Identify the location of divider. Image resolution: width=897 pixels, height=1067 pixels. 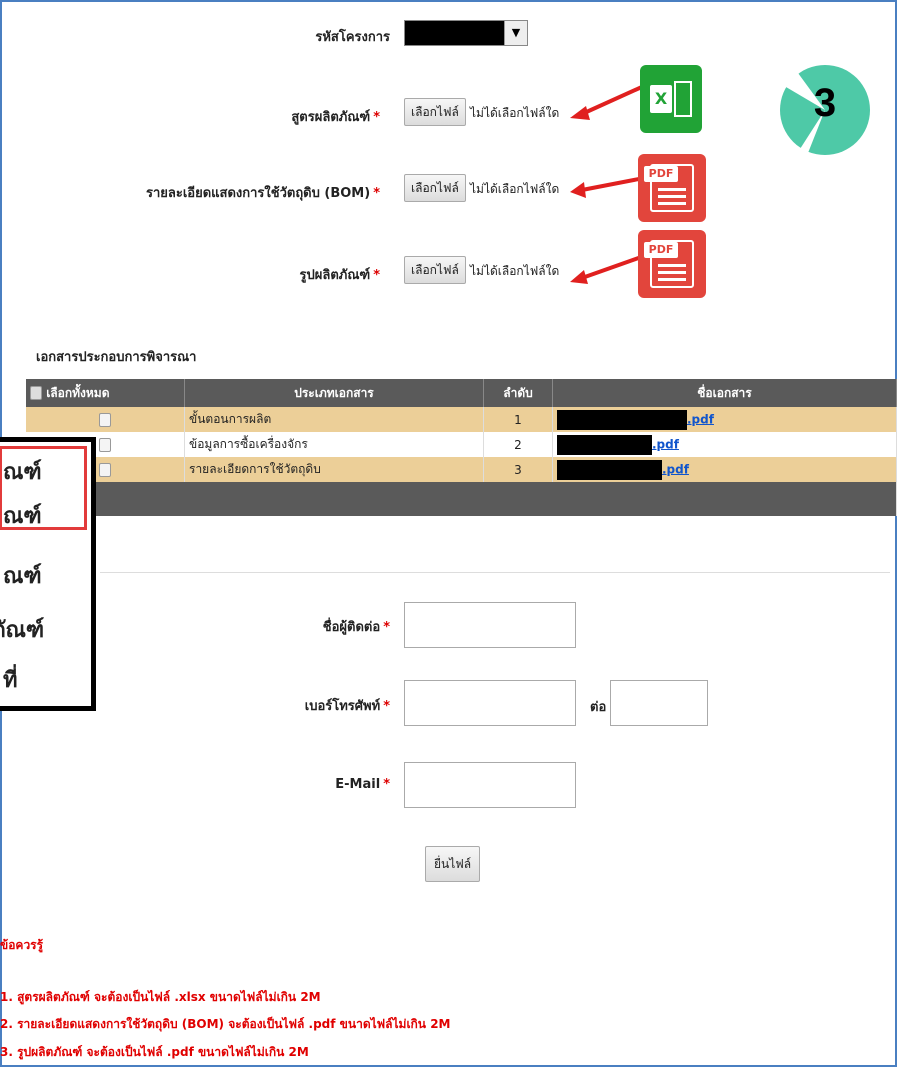
(495, 572).